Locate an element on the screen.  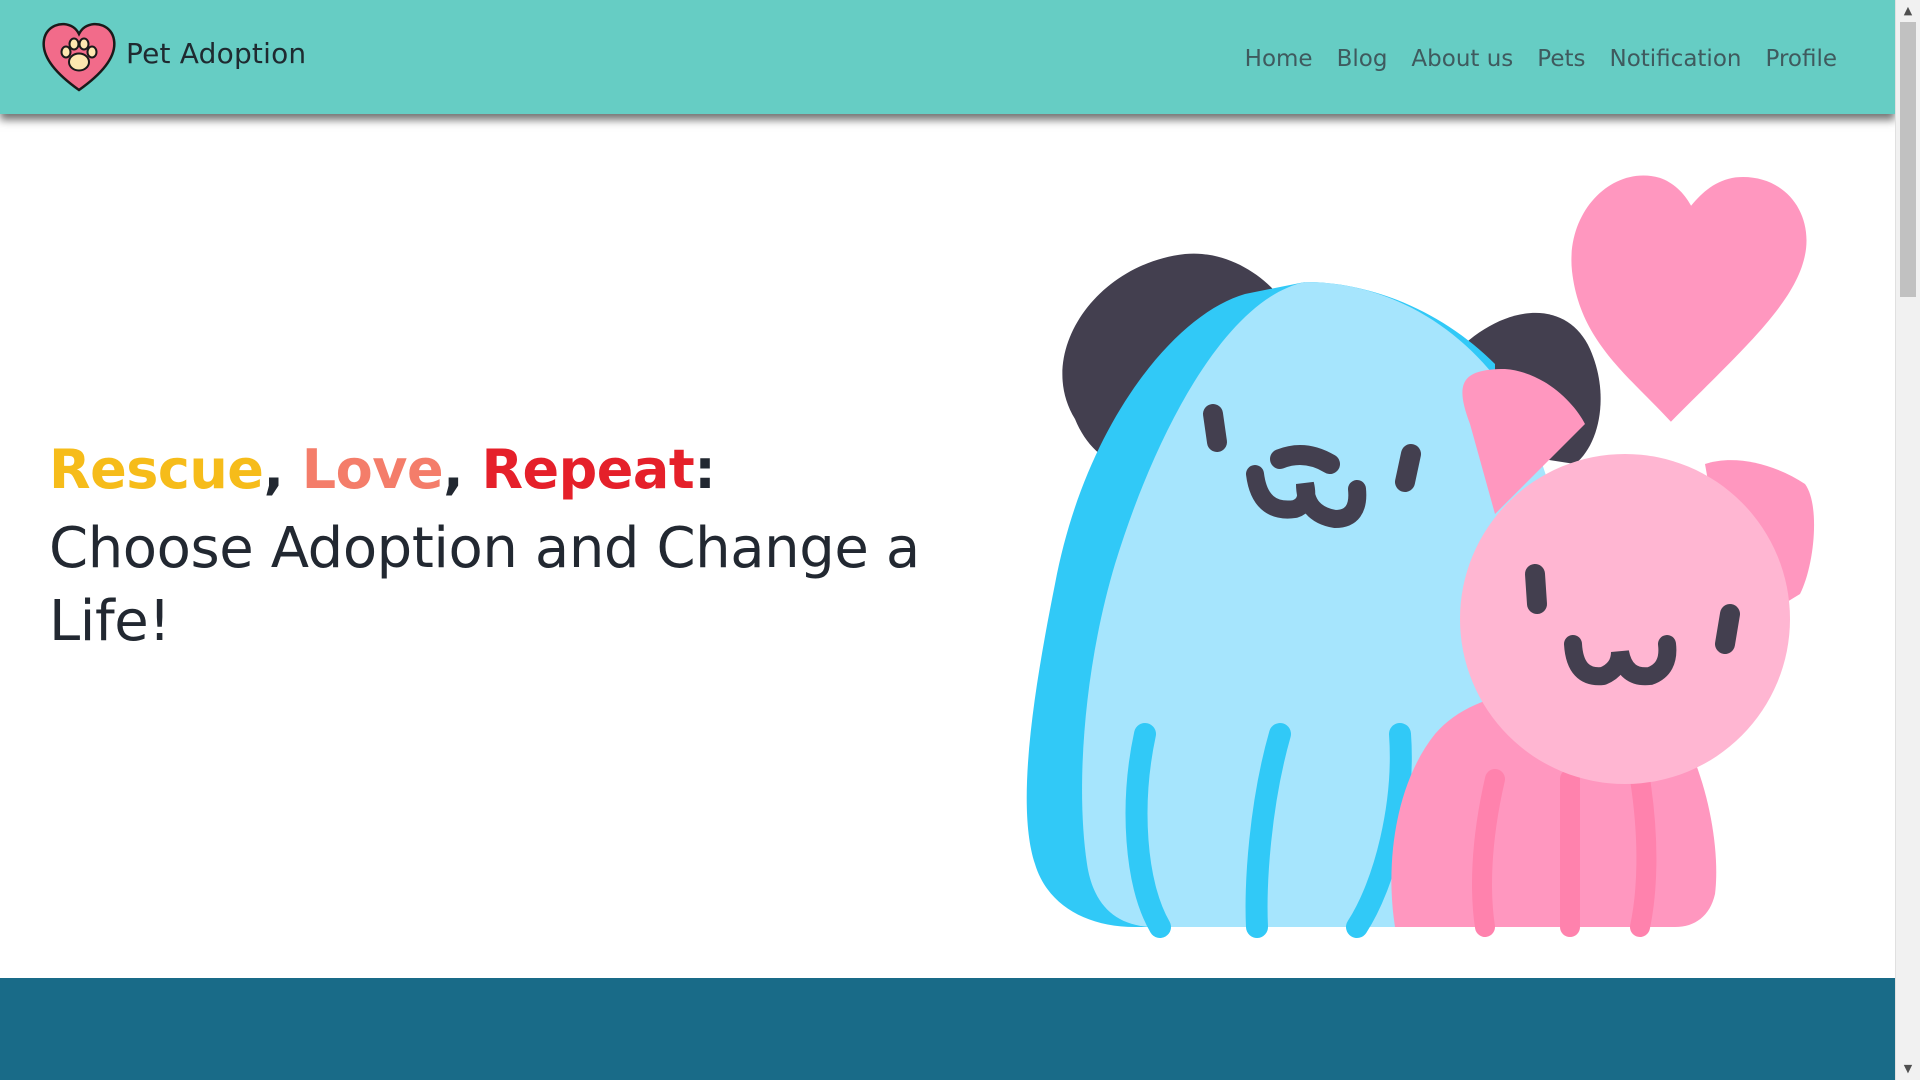
scrollbar-thumb is located at coordinates (1908, 159).